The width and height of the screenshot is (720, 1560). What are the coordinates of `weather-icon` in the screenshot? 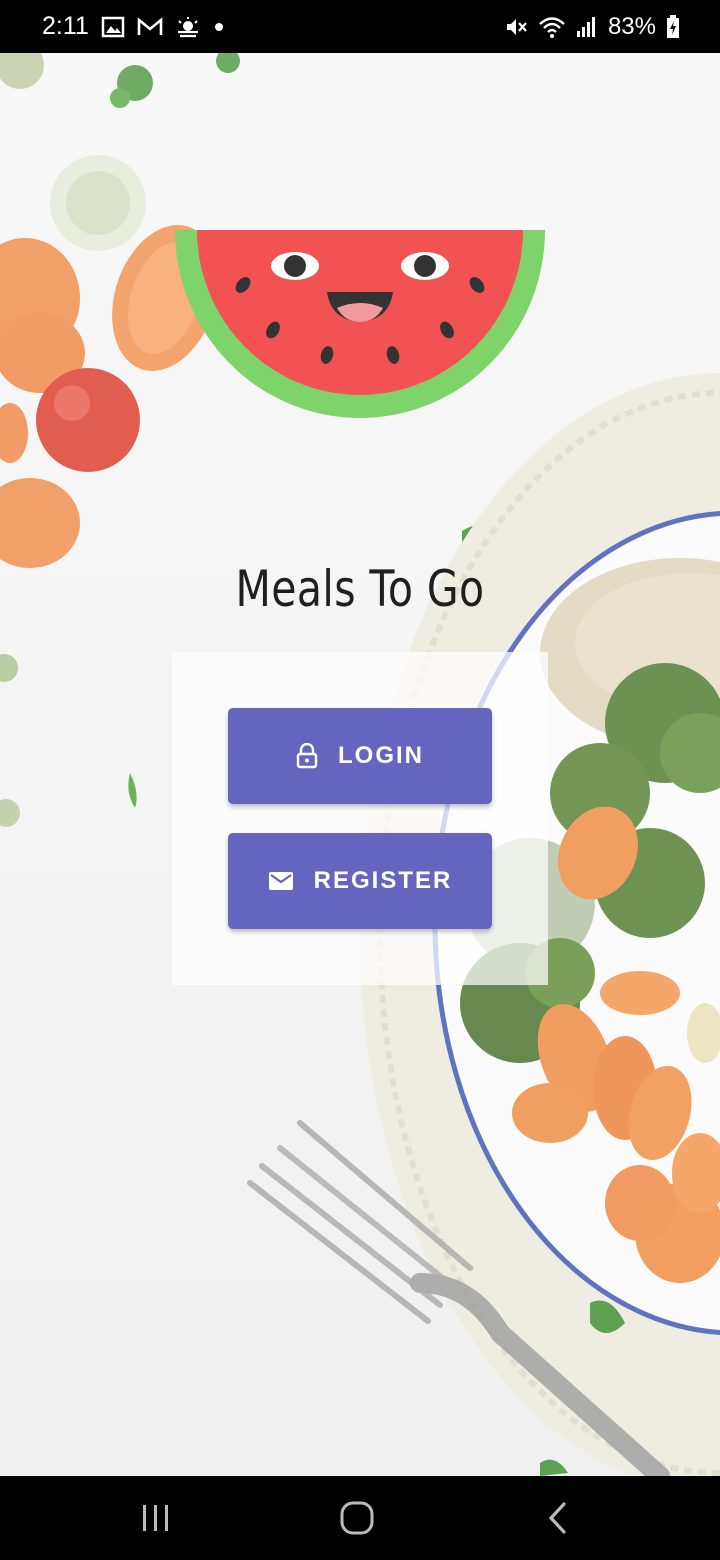 It's located at (188, 27).